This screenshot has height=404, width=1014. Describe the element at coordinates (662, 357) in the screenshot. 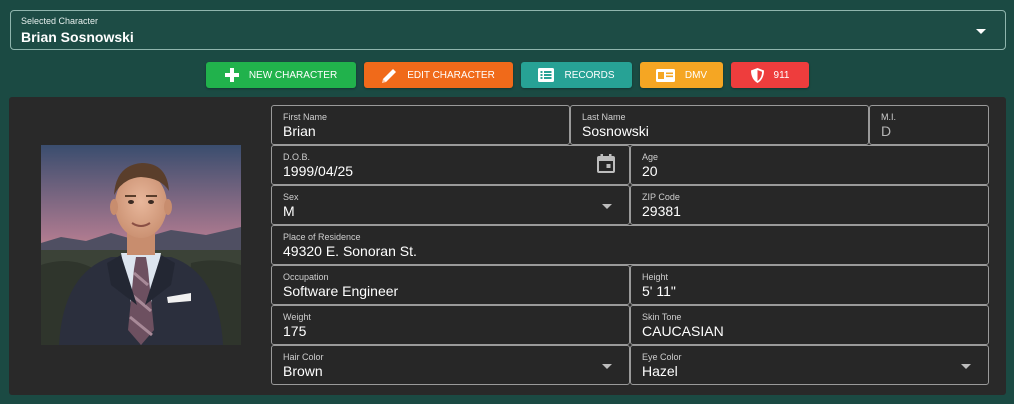

I see `eye-color-label: Eye Color` at that location.